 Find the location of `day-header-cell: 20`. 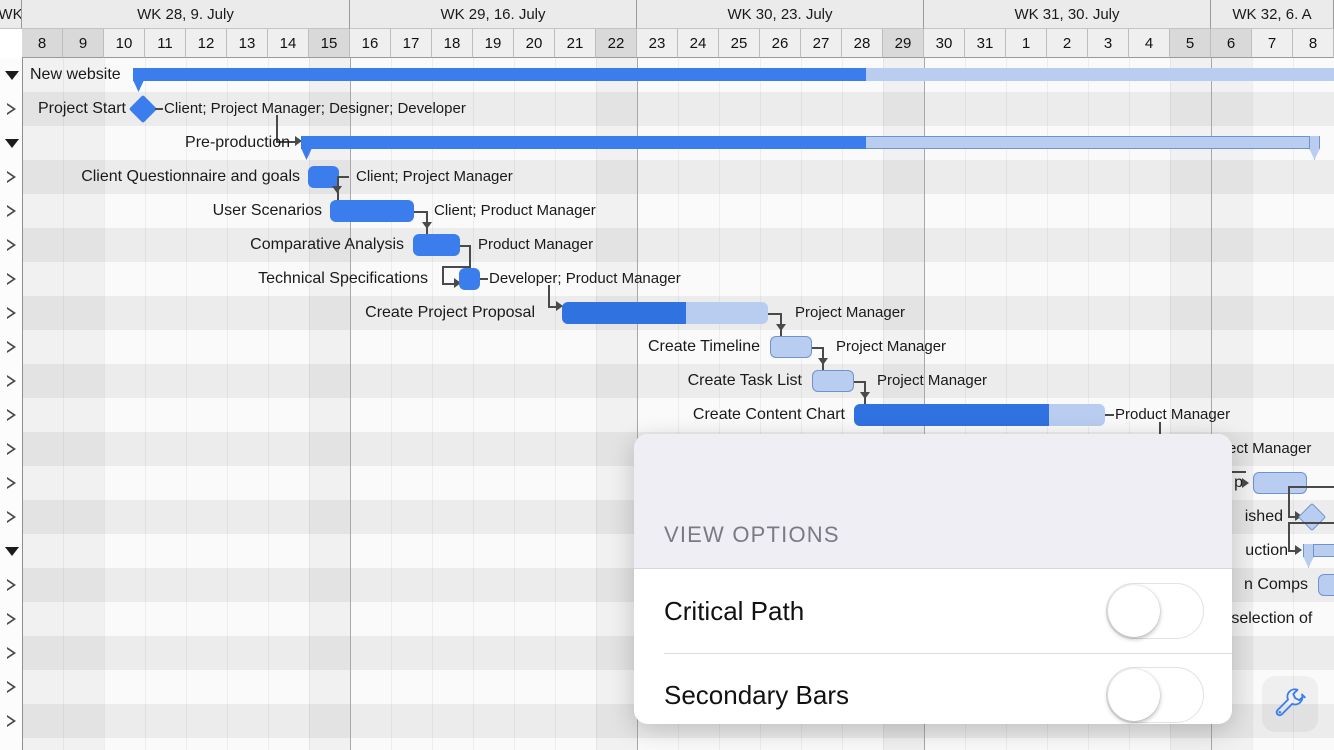

day-header-cell: 20 is located at coordinates (534, 43).